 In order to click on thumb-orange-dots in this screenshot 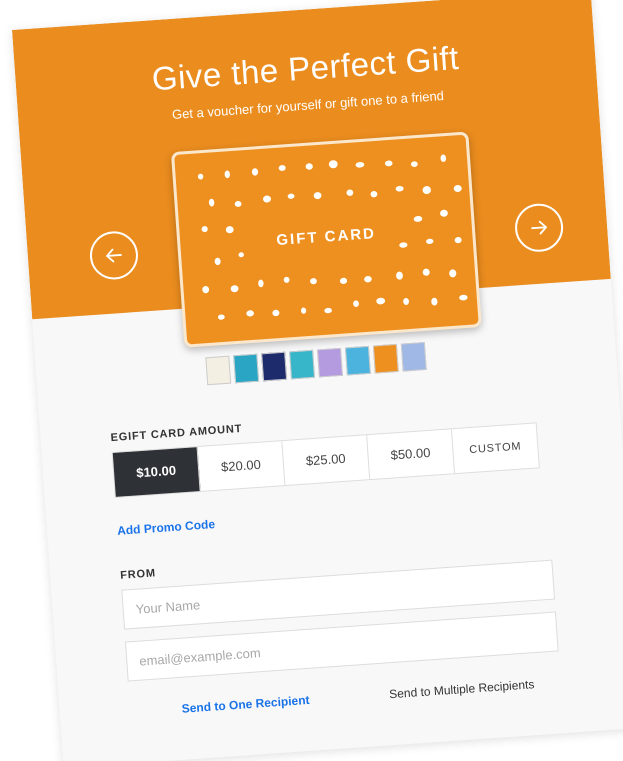, I will do `click(385, 358)`.